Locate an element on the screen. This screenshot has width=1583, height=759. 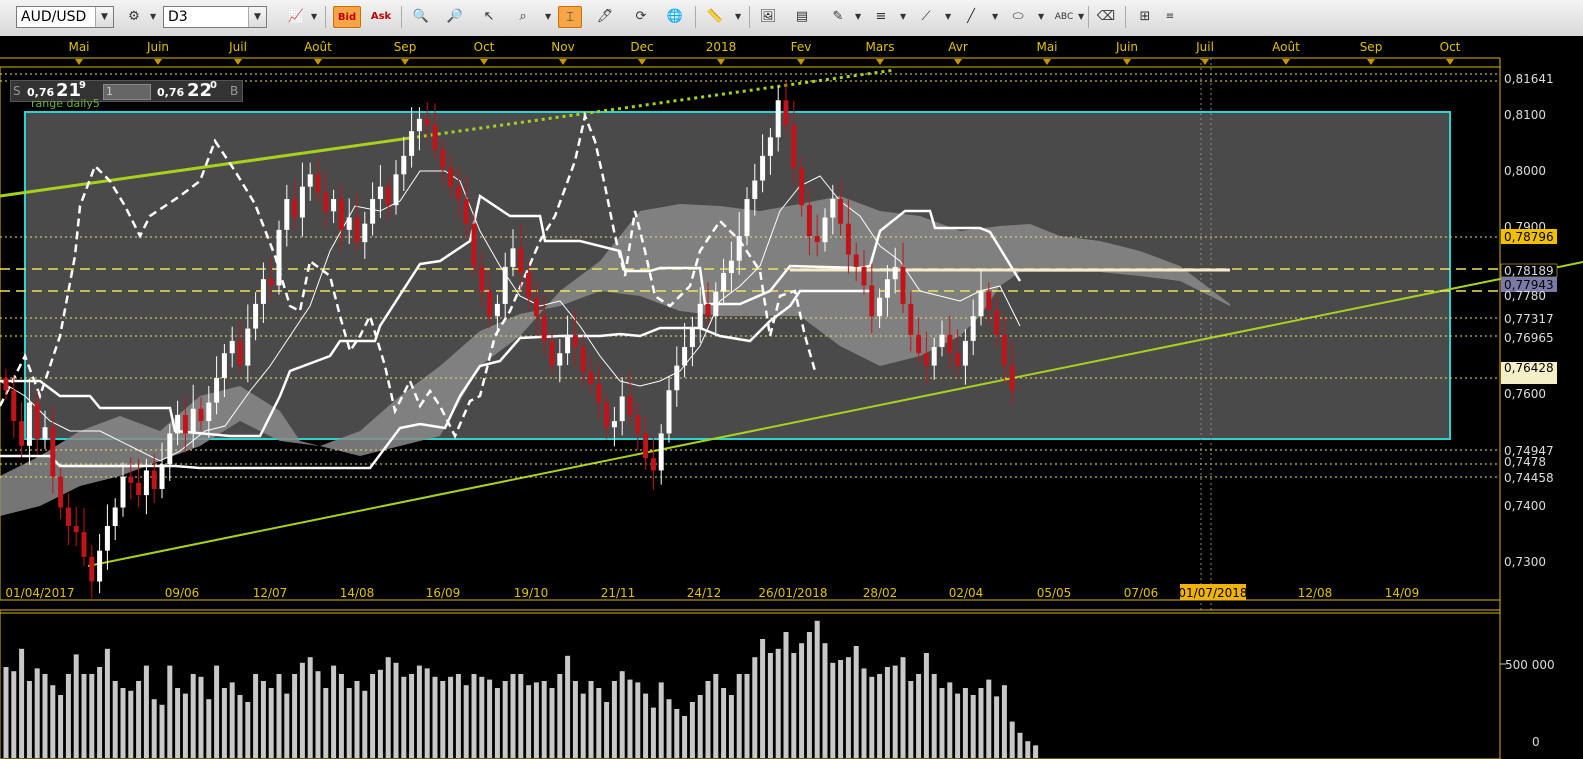
overflow-menu-icon: ≡ is located at coordinates (1170, 17).